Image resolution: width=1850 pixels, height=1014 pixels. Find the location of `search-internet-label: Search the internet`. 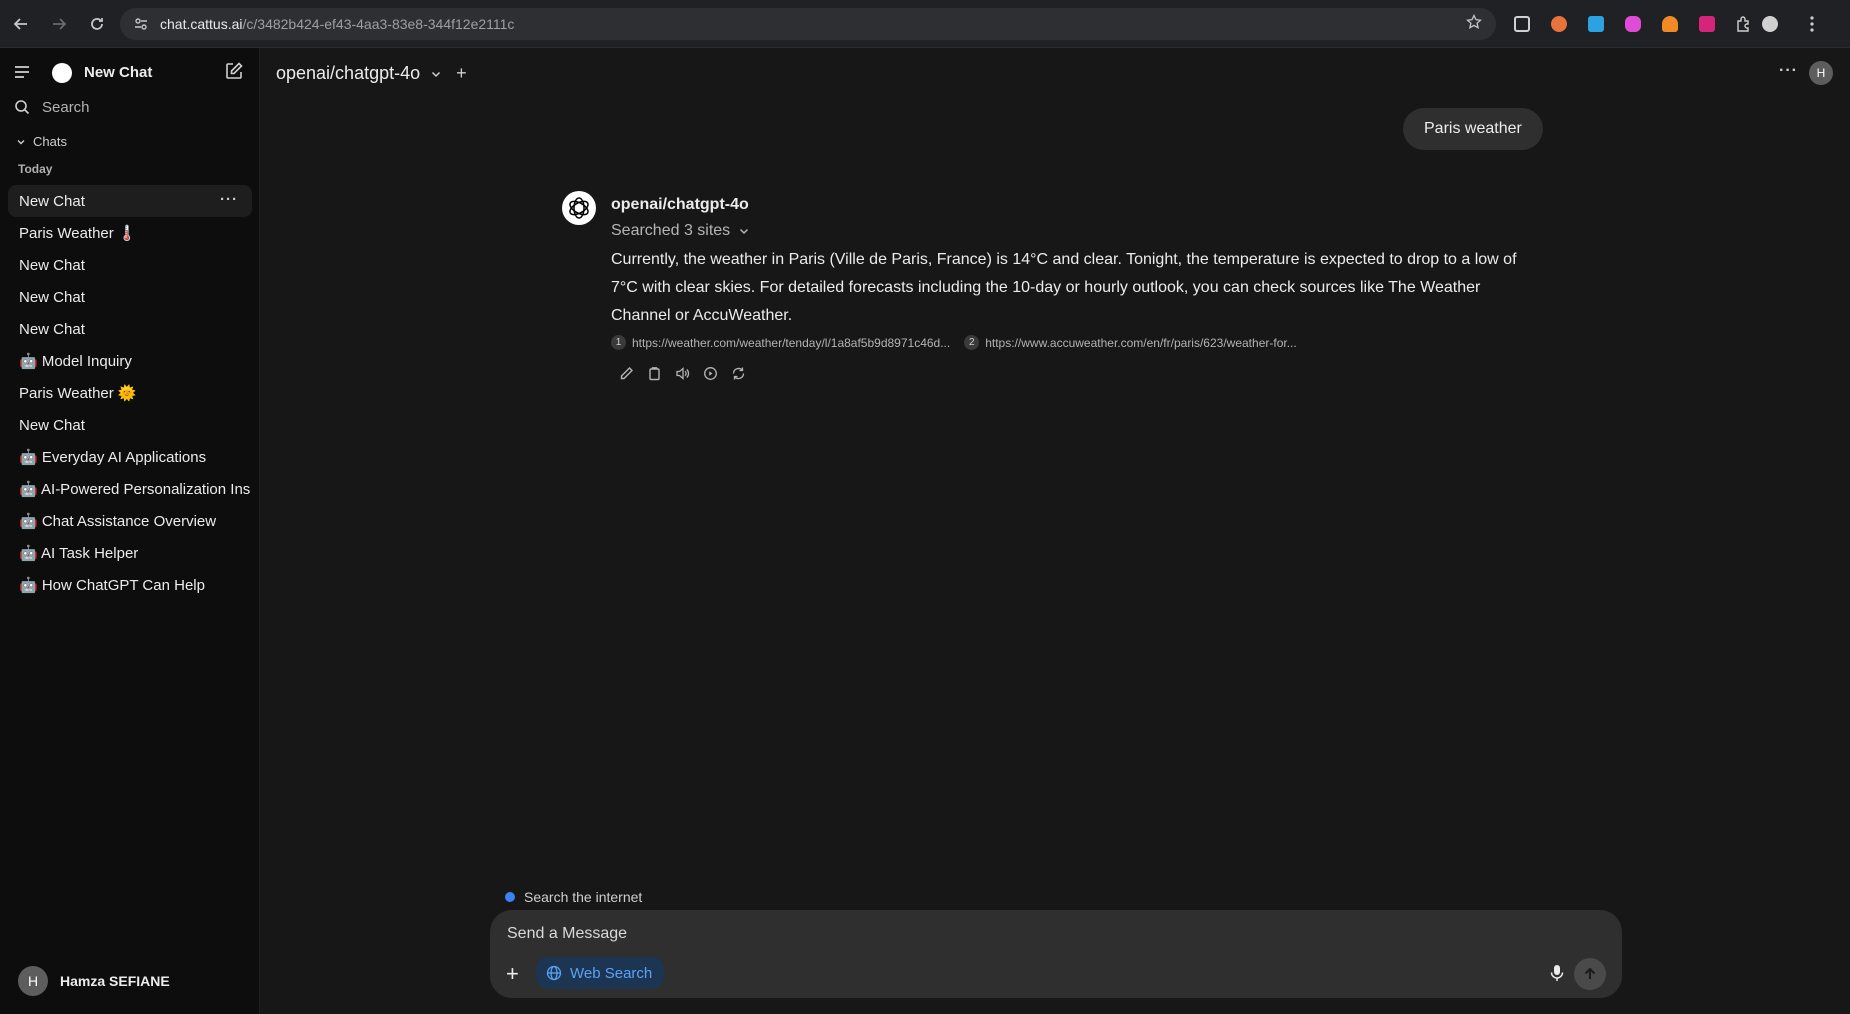

search-internet-label: Search the internet is located at coordinates (583, 897).